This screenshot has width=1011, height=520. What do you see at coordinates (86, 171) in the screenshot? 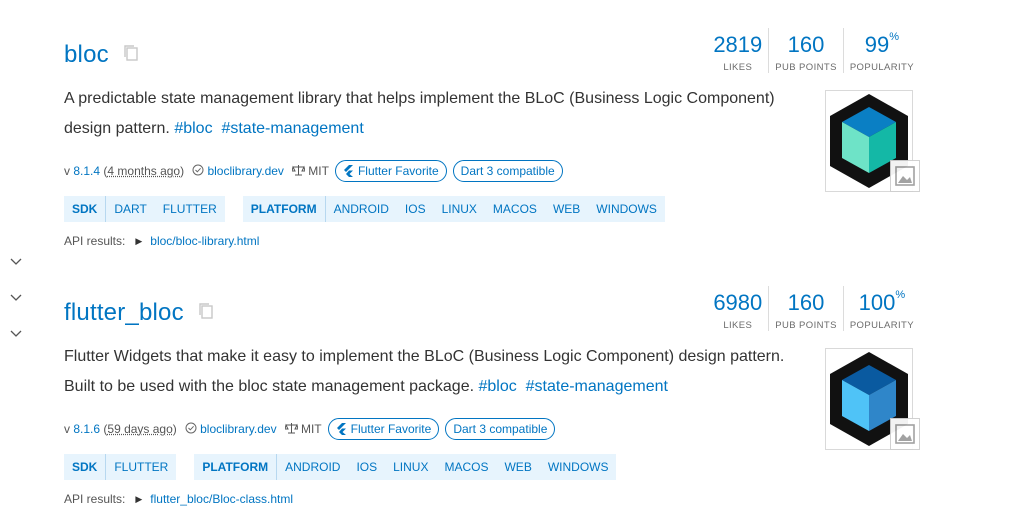
I see `version-link: 8.1.4` at bounding box center [86, 171].